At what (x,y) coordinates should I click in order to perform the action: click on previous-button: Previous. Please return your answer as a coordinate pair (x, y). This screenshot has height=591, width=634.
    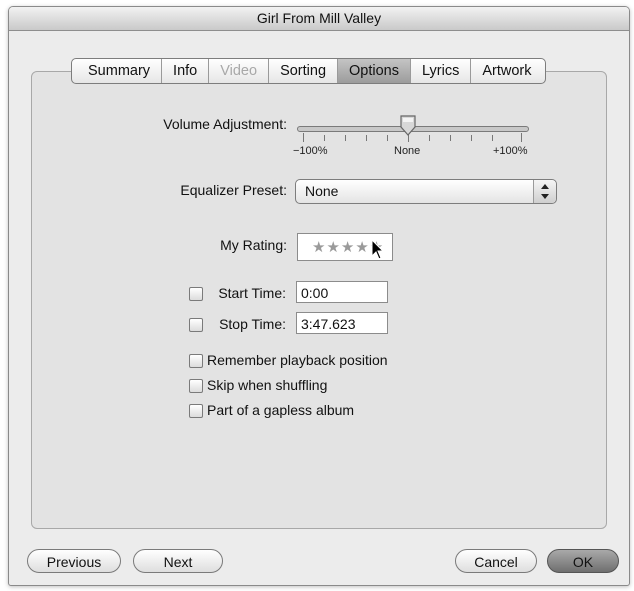
    Looking at the image, I should click on (74, 561).